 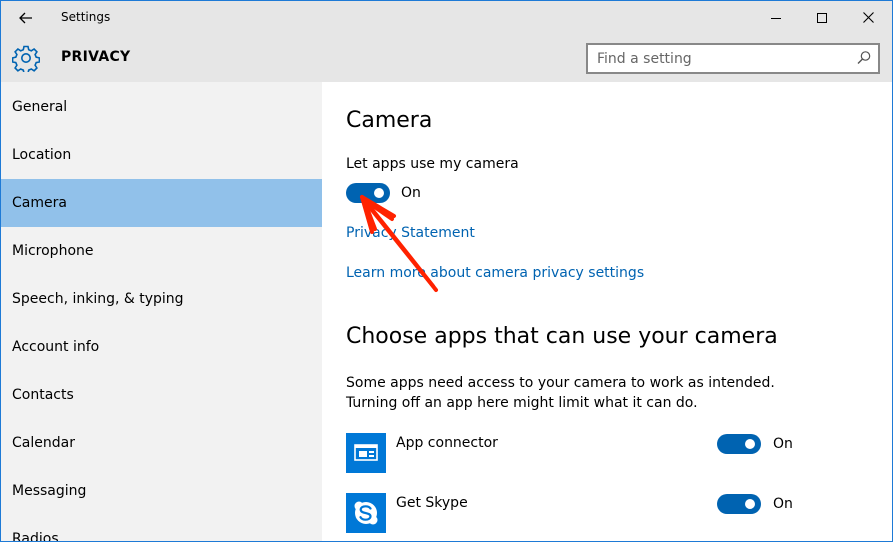 What do you see at coordinates (161, 395) in the screenshot?
I see `sidebar-item-contacts: Contacts` at bounding box center [161, 395].